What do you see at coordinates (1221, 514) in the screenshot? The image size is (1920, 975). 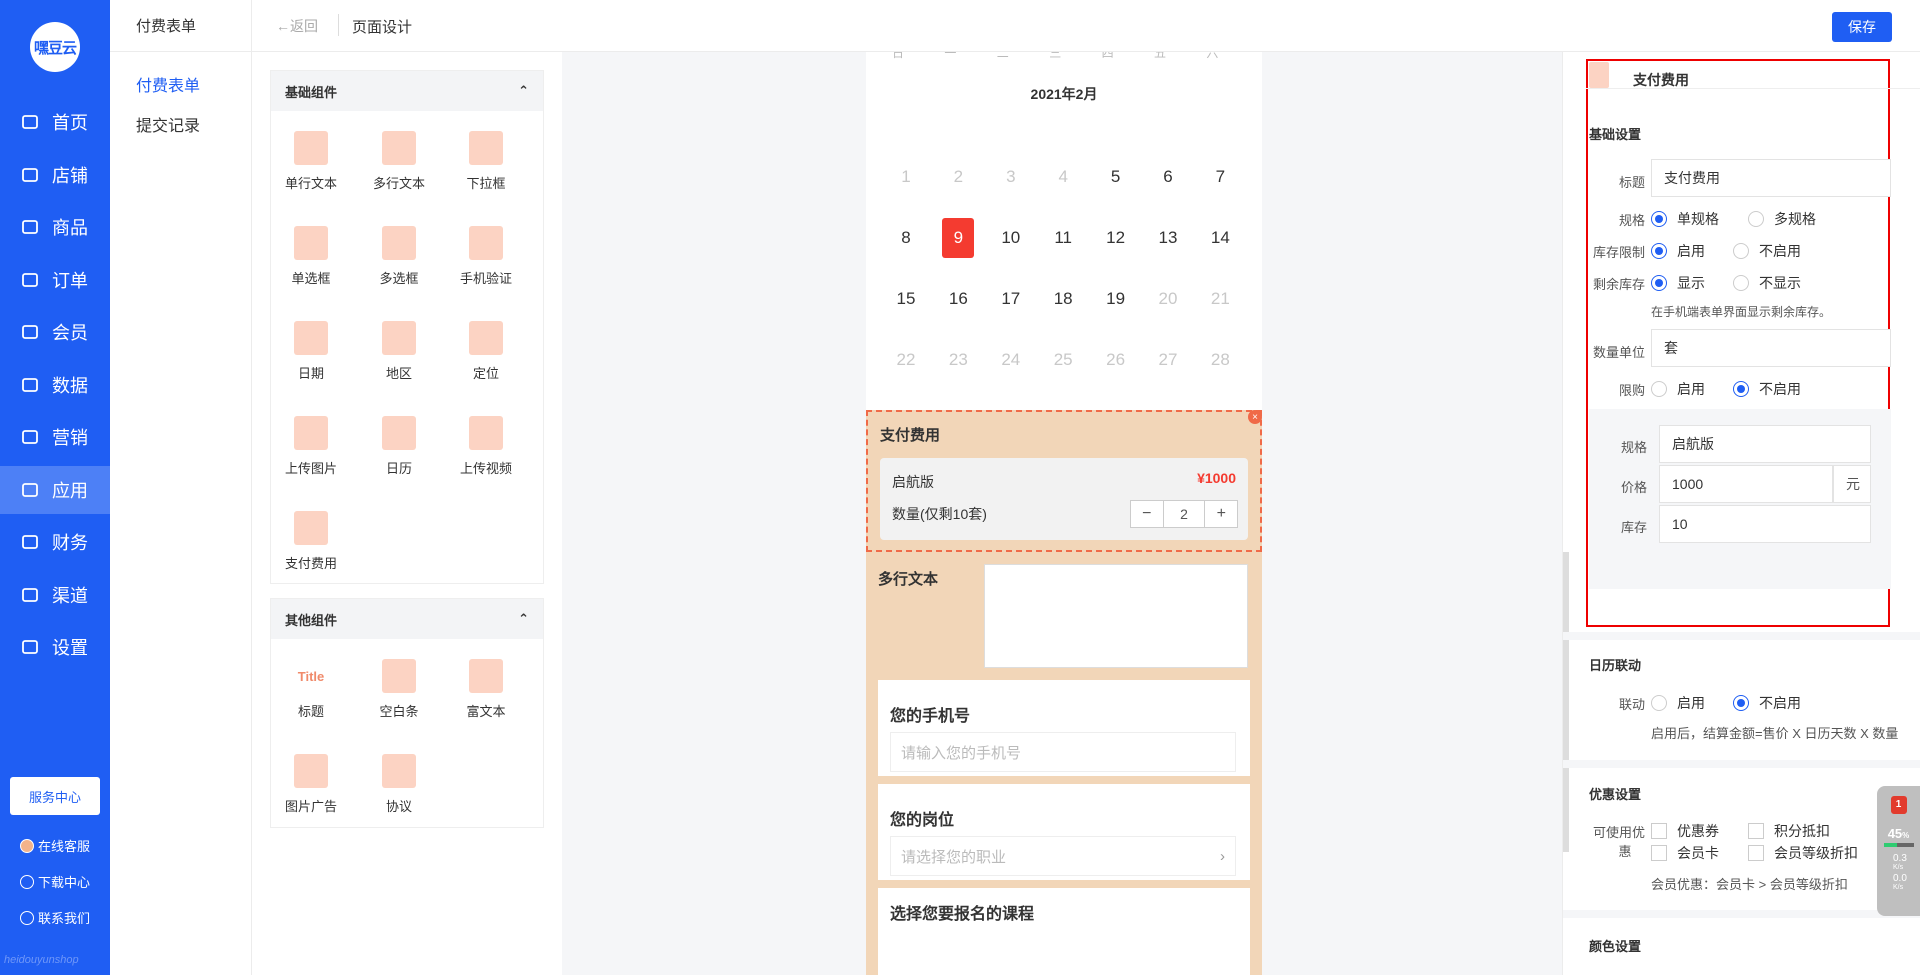 I see `plus-button: +` at bounding box center [1221, 514].